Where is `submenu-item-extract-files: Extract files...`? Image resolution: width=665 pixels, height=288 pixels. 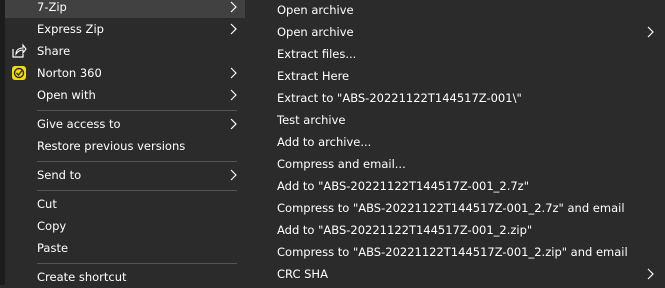 submenu-item-extract-files: Extract files... is located at coordinates (460, 54).